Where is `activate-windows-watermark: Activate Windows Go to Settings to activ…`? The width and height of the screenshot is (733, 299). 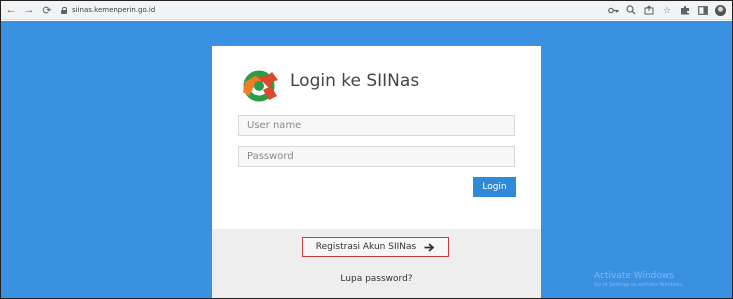 activate-windows-watermark: Activate Windows Go to Settings to activ… is located at coordinates (639, 279).